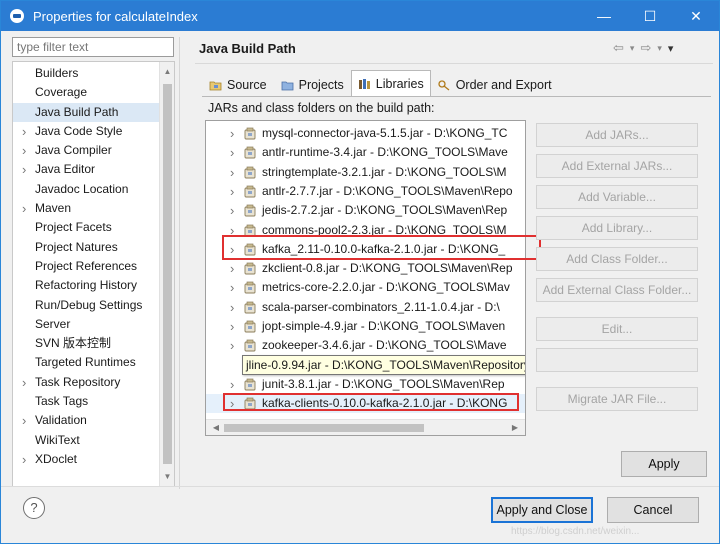 The image size is (720, 544). Describe the element at coordinates (181, 263) in the screenshot. I see `pane-divider` at that location.